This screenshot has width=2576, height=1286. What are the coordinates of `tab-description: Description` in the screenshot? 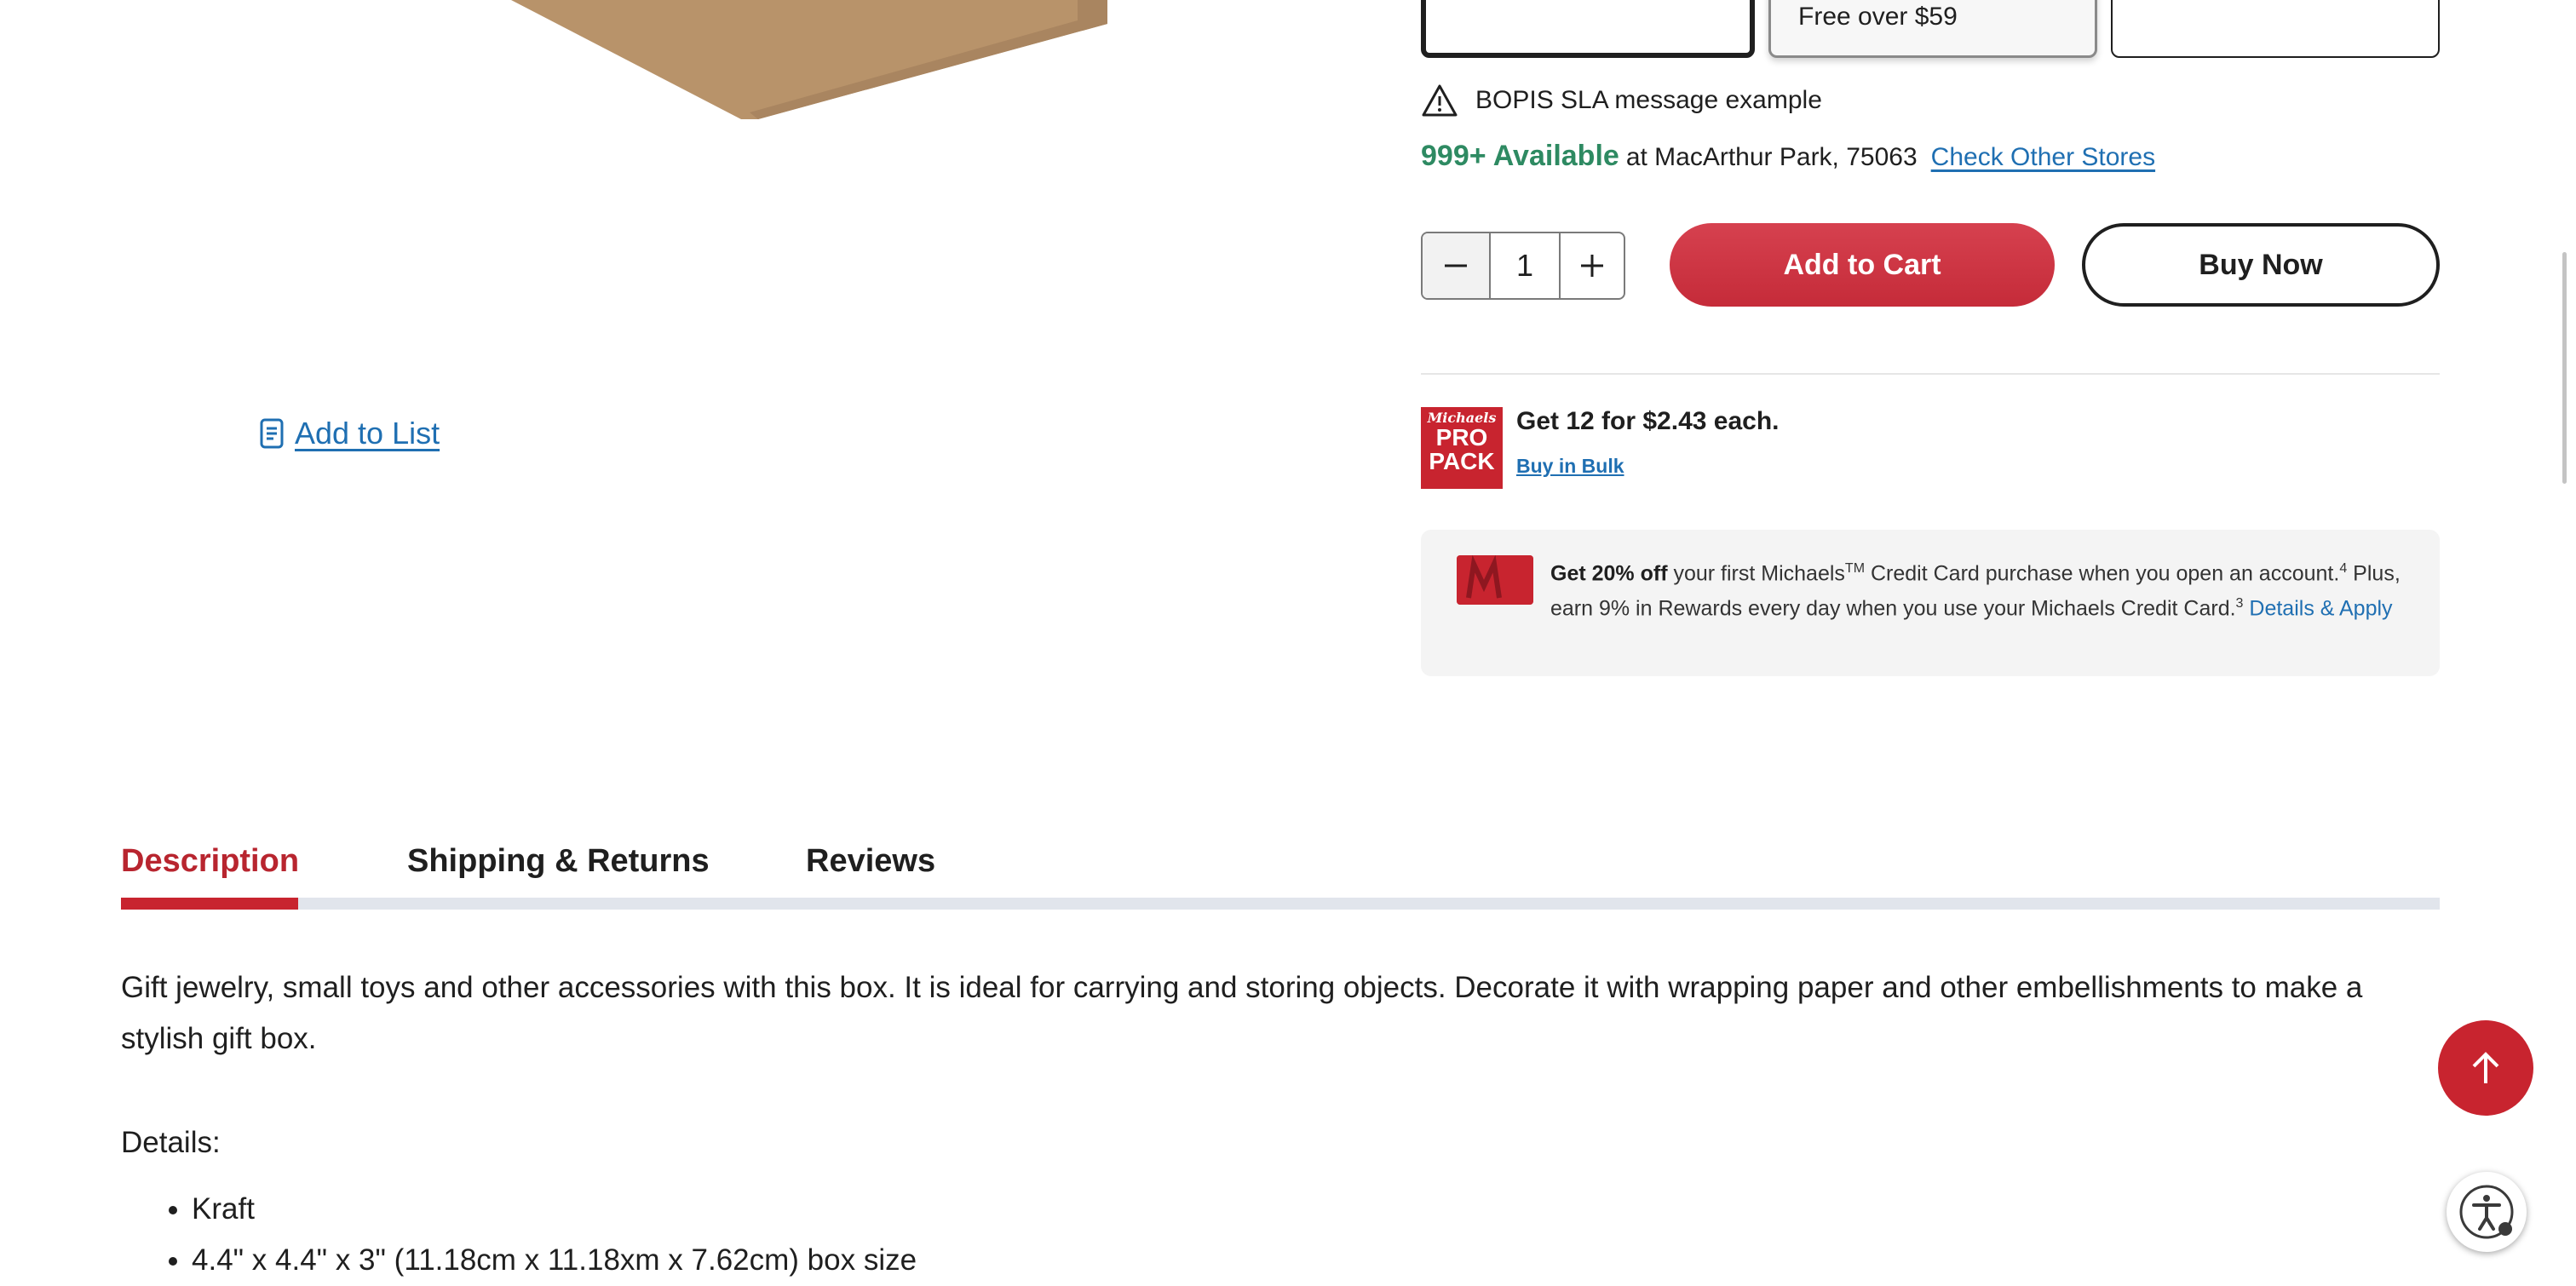 It's located at (210, 862).